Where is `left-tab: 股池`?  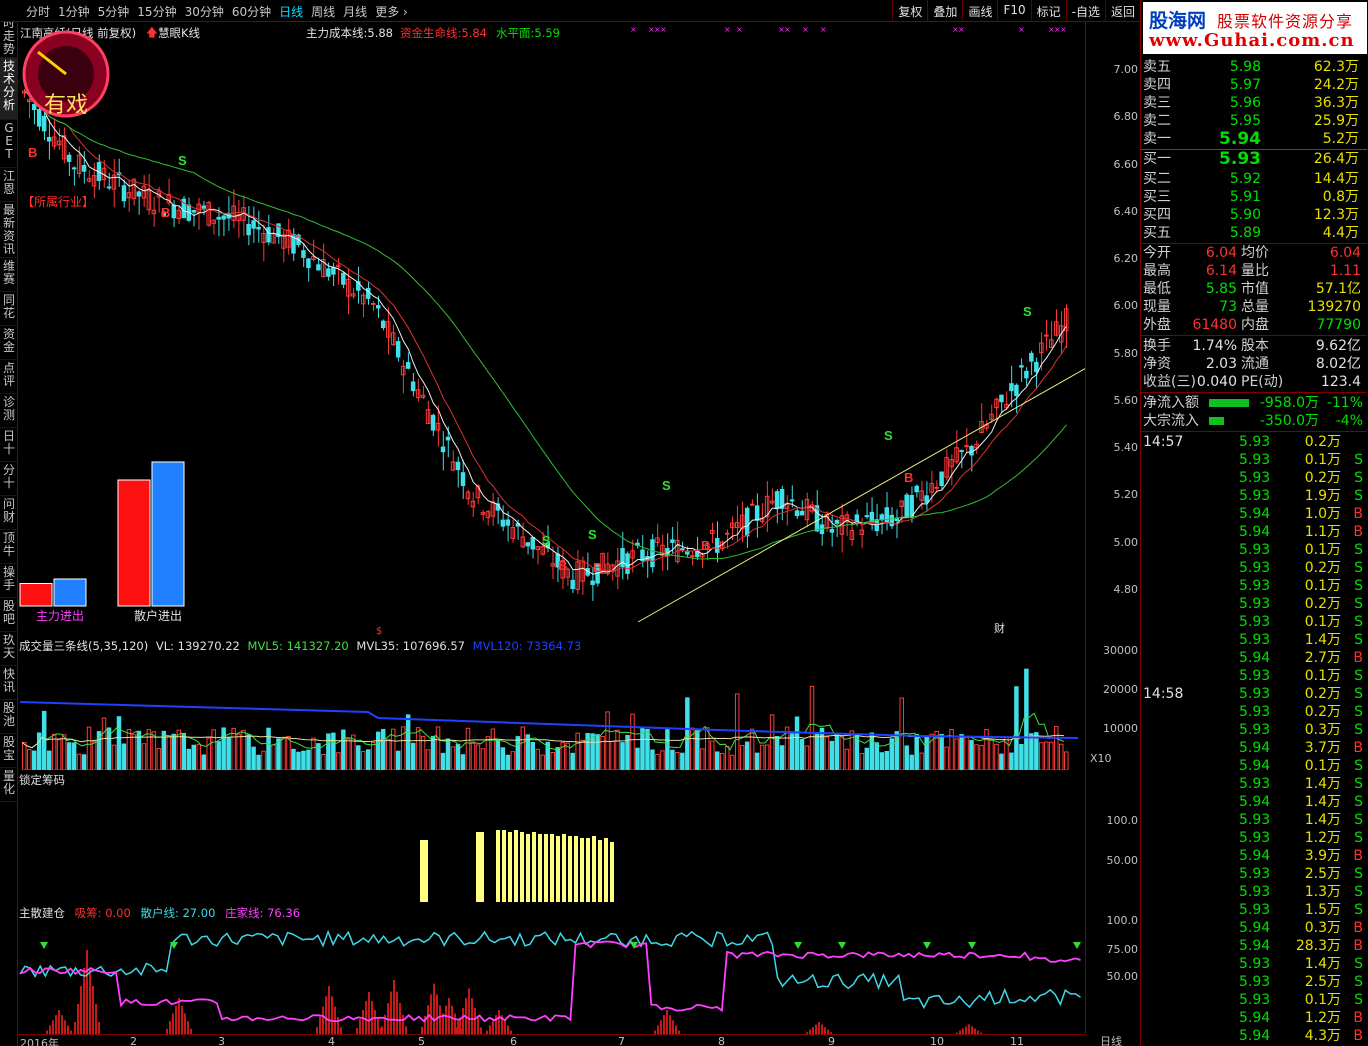
left-tab: 股池 is located at coordinates (9, 717).